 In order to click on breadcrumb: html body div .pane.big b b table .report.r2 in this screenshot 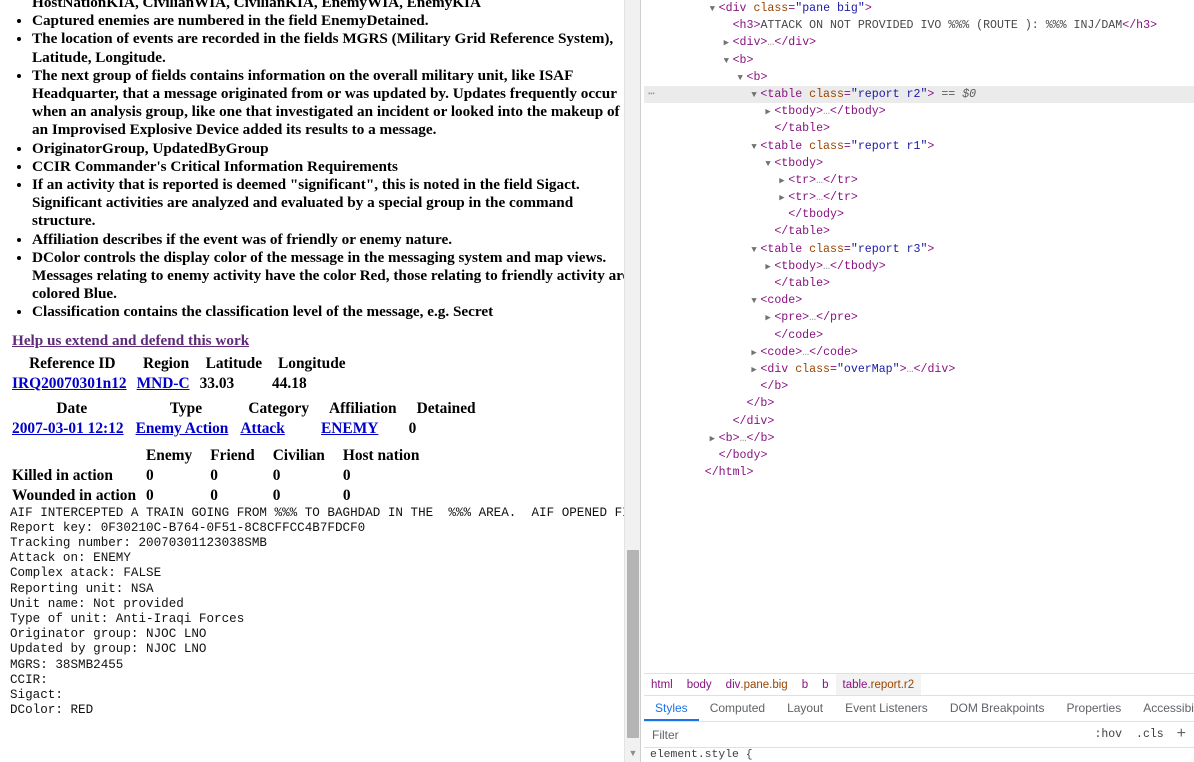, I will do `click(919, 684)`.